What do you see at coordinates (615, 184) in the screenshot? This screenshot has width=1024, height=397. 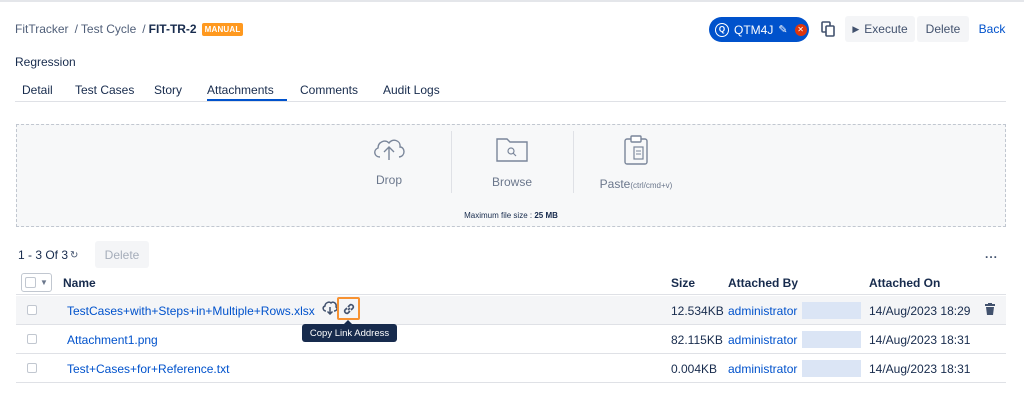 I see `paste-label: Paste` at bounding box center [615, 184].